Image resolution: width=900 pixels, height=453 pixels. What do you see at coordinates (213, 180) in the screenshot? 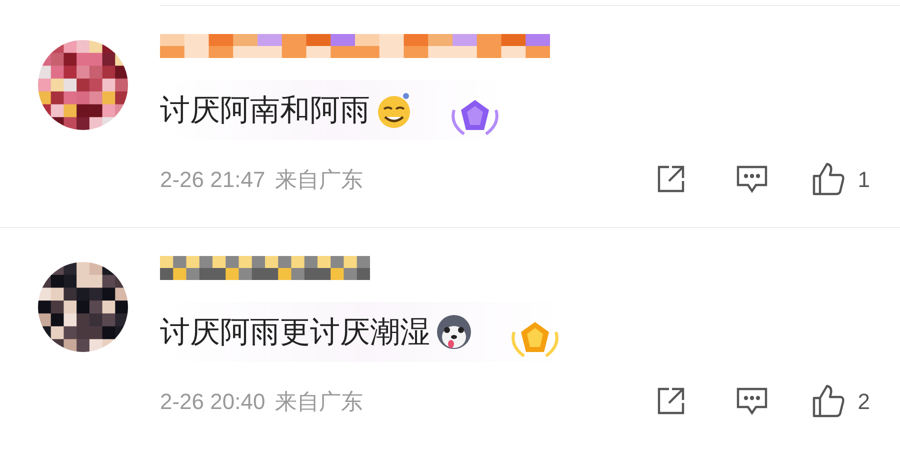
I see `comment-time: 2-26 21:47` at bounding box center [213, 180].